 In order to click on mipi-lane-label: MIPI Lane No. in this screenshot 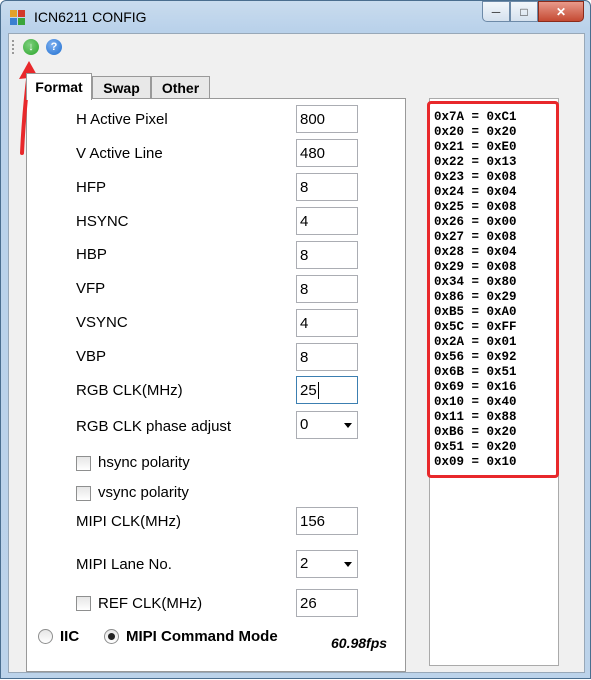, I will do `click(124, 564)`.